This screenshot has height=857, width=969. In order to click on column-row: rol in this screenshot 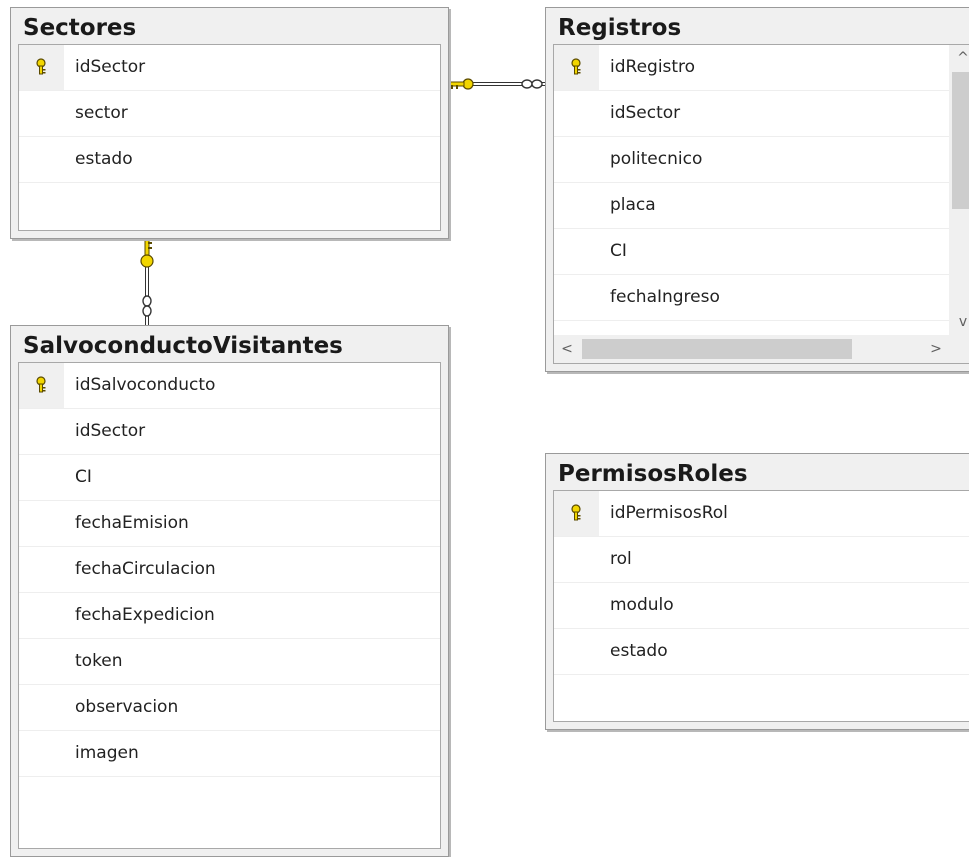, I will do `click(761, 560)`.